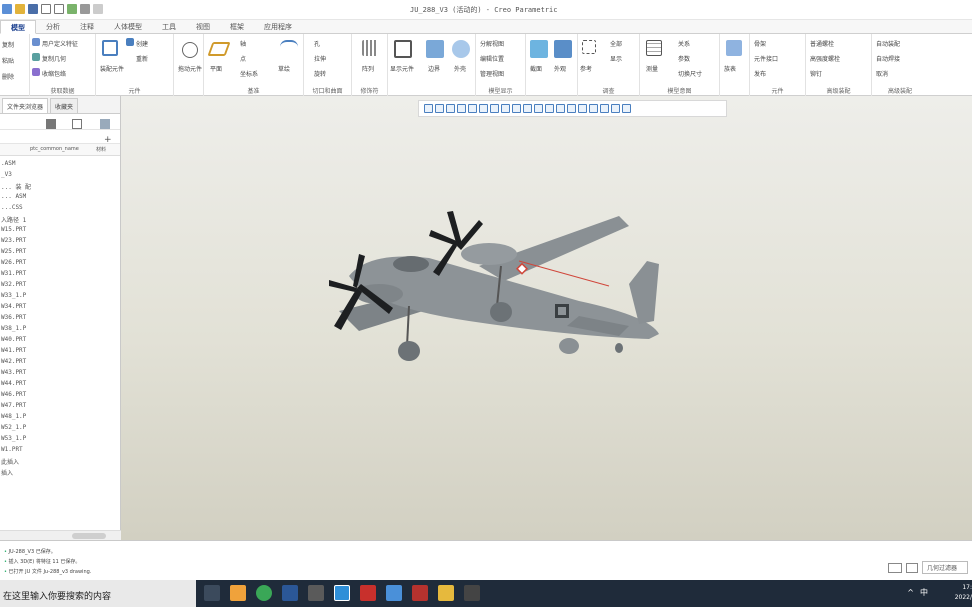 This screenshot has width=972, height=607. I want to click on taskbar-search: 在这里输入你要搜索的内容, so click(98, 593).